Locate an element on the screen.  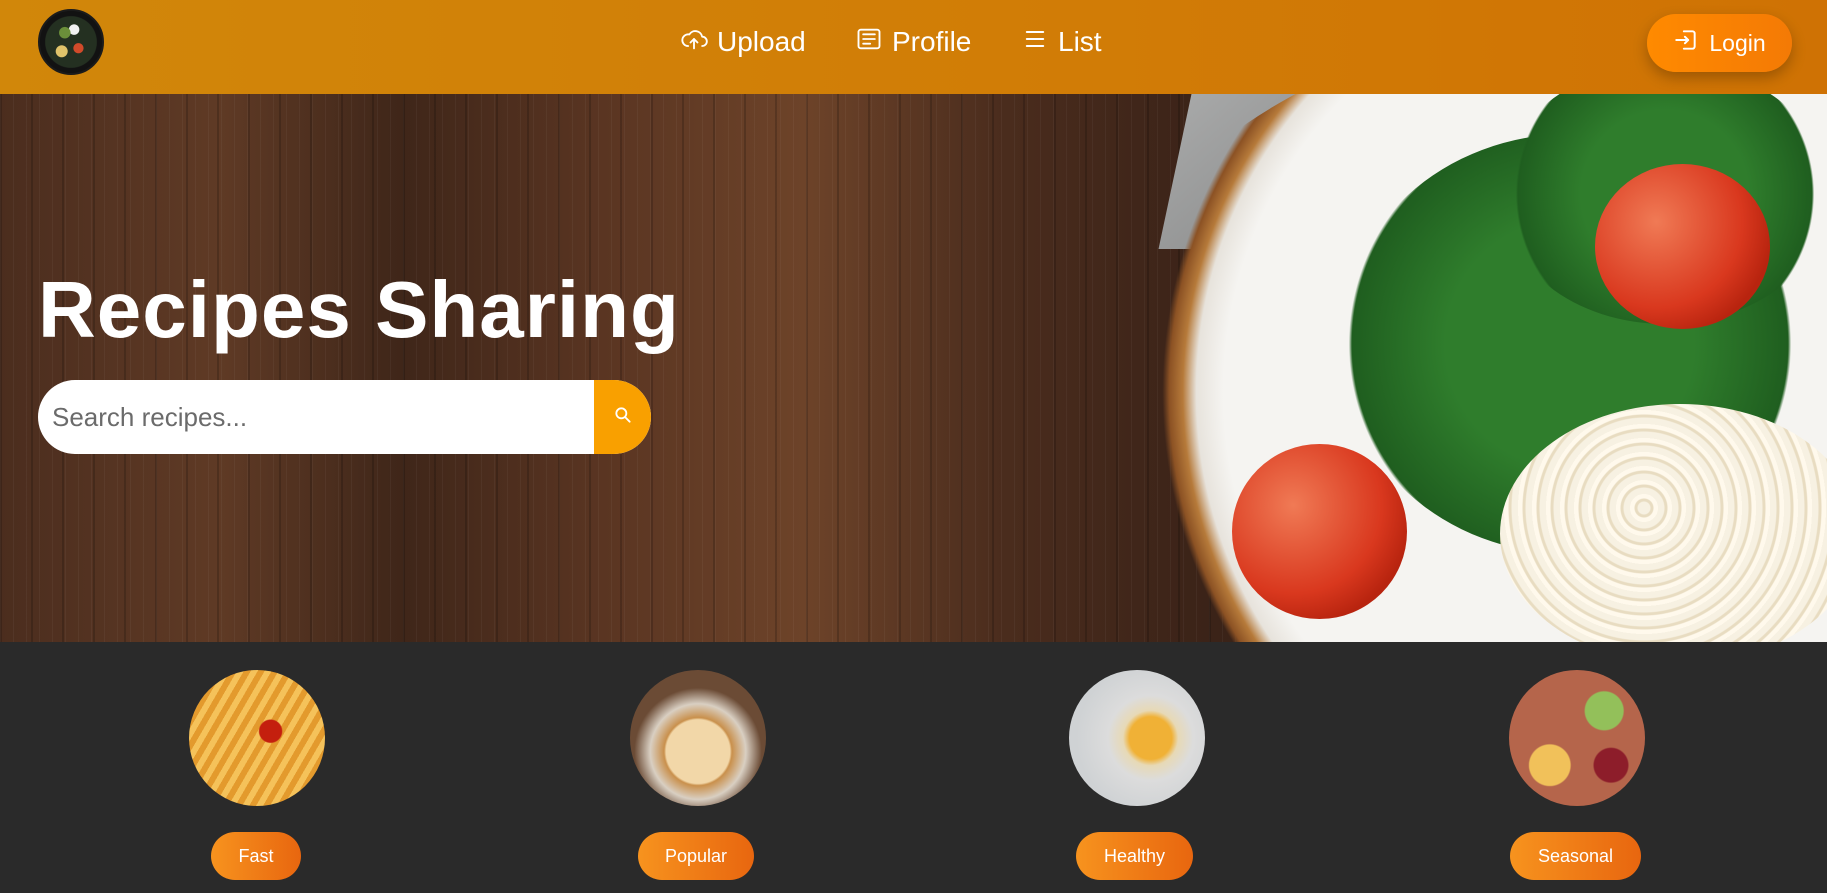
list-icon is located at coordinates (1035, 42).